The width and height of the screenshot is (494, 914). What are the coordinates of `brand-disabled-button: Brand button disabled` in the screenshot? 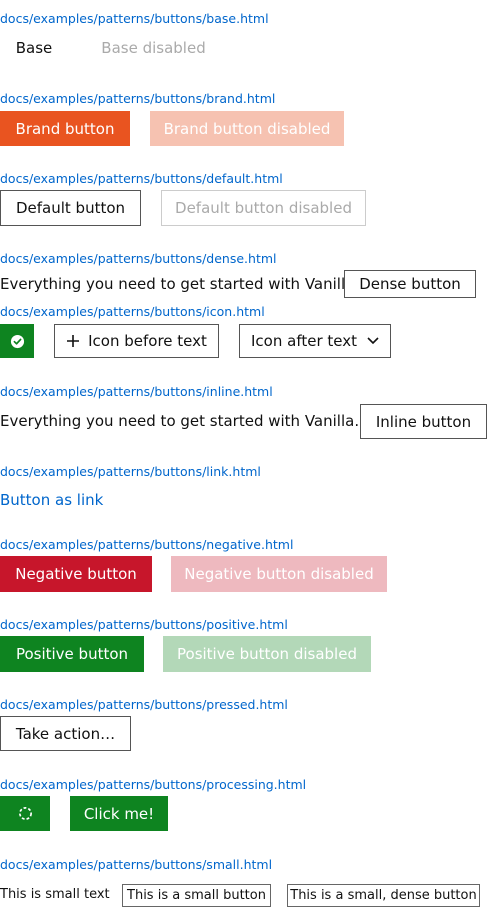 It's located at (247, 128).